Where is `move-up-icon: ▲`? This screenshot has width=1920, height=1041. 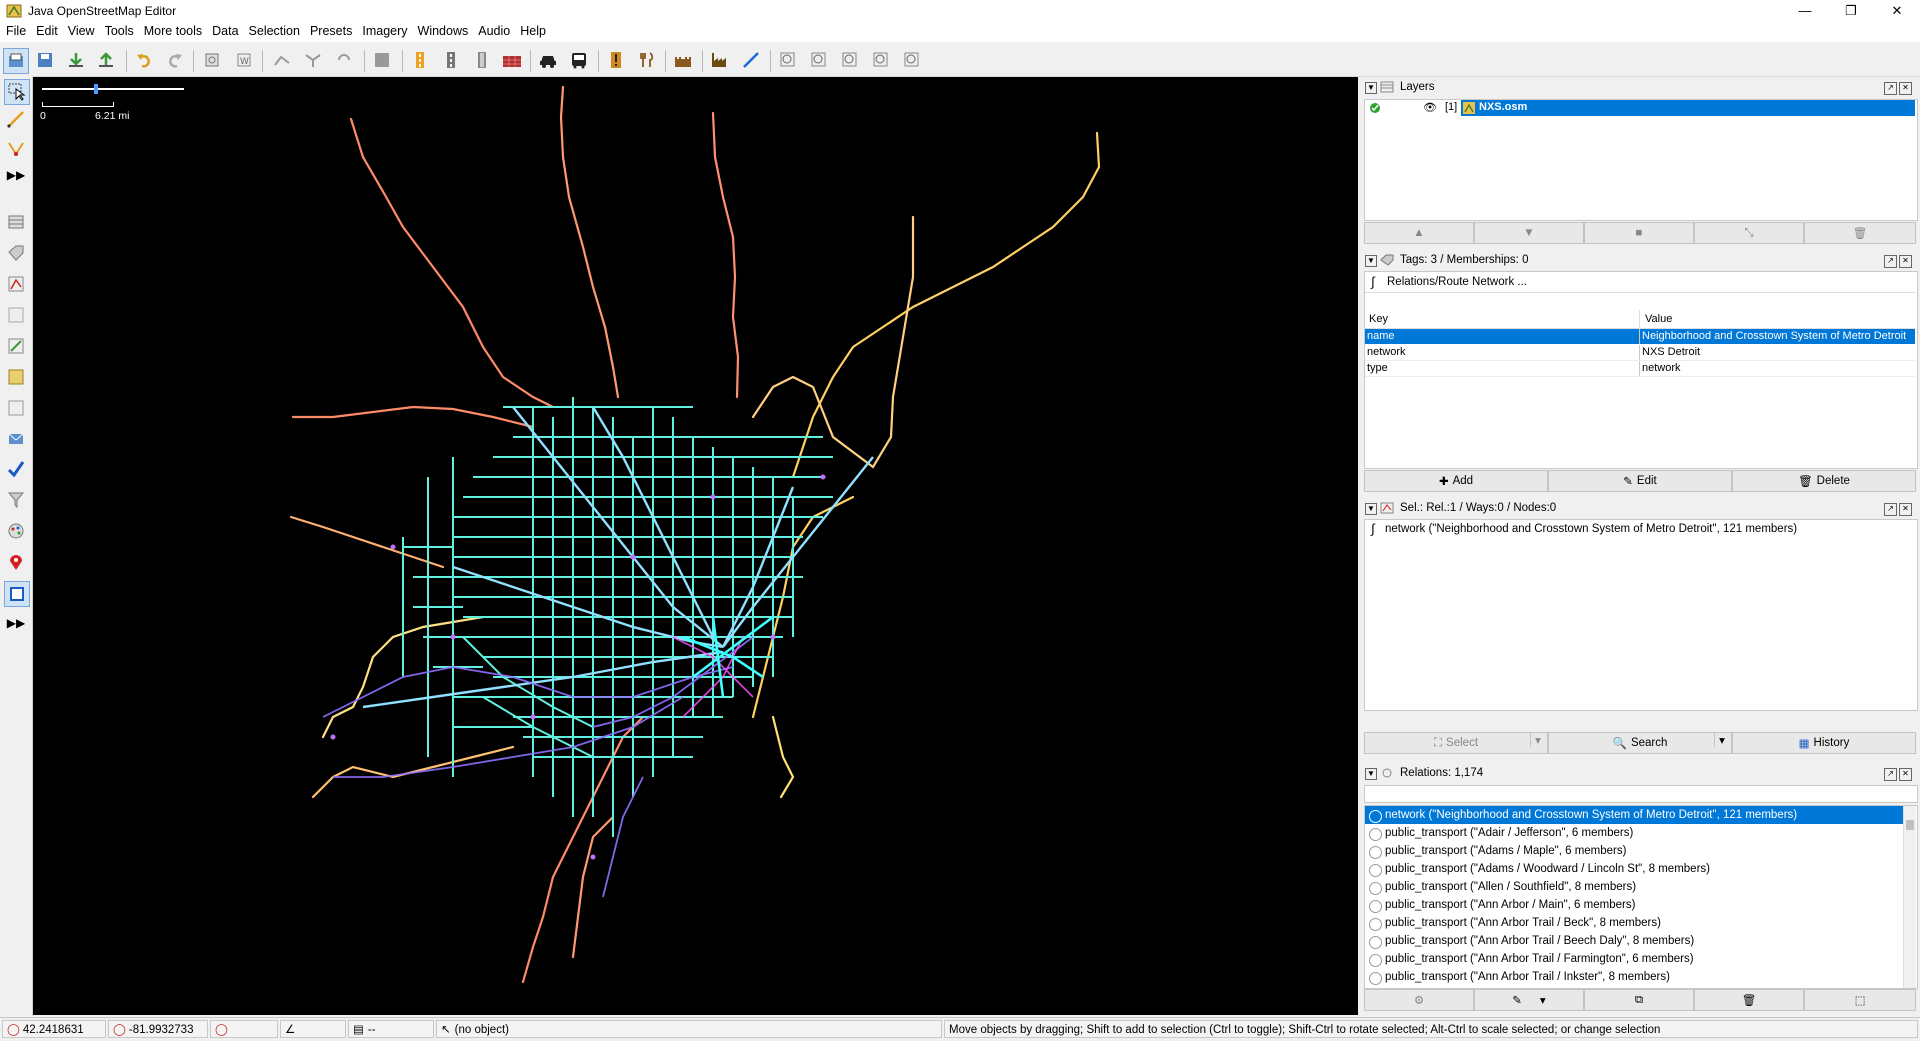 move-up-icon: ▲ is located at coordinates (1419, 233).